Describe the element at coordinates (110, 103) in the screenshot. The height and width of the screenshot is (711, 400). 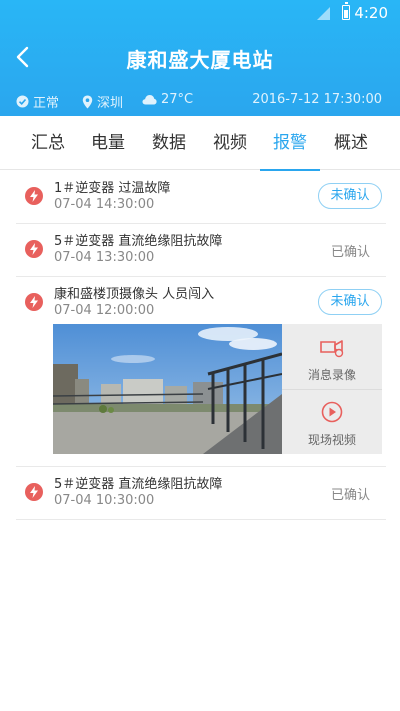
I see `location-text: 深圳` at that location.